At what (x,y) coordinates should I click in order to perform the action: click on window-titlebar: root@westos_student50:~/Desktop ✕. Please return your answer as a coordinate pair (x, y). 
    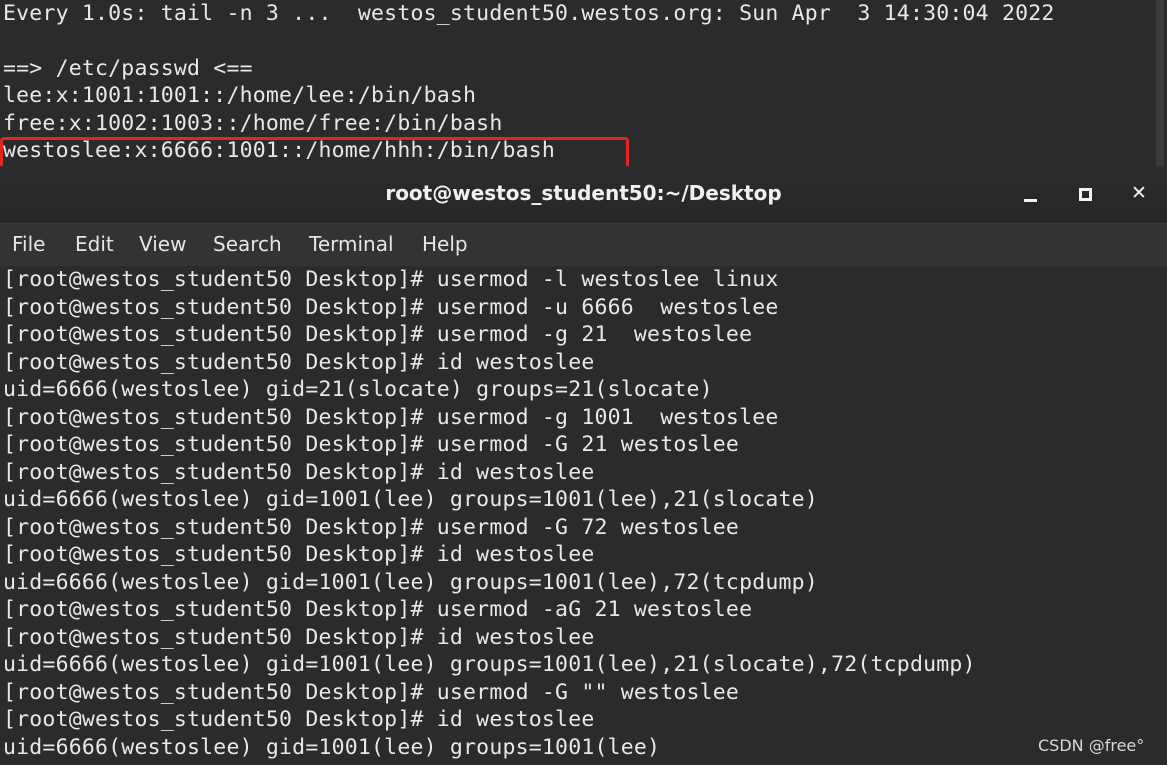
    Looking at the image, I should click on (583, 194).